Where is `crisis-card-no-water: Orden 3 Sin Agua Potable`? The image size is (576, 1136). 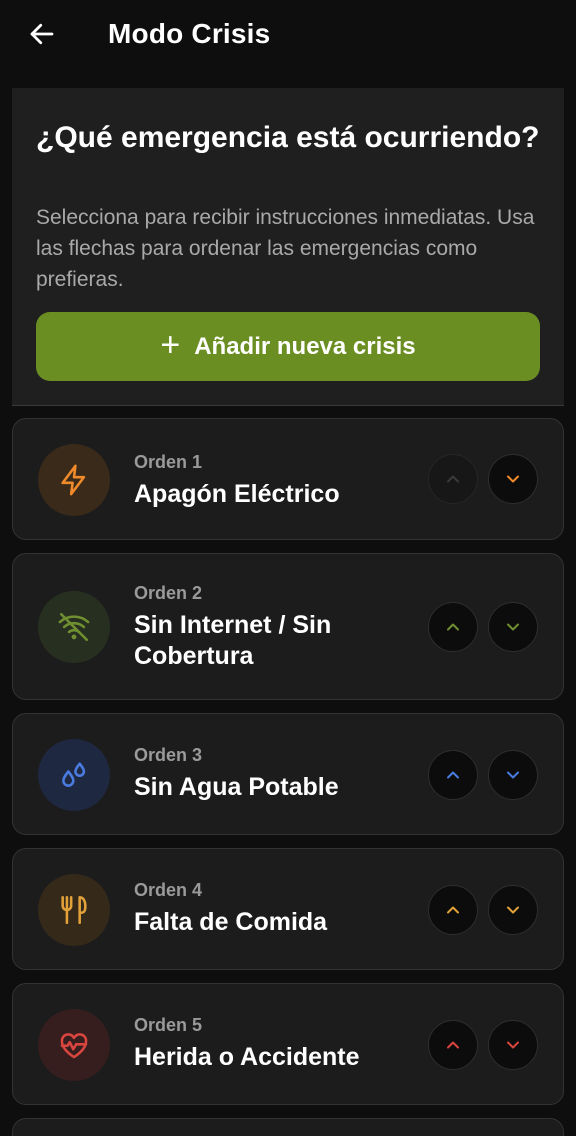 crisis-card-no-water: Orden 3 Sin Agua Potable is located at coordinates (288, 774).